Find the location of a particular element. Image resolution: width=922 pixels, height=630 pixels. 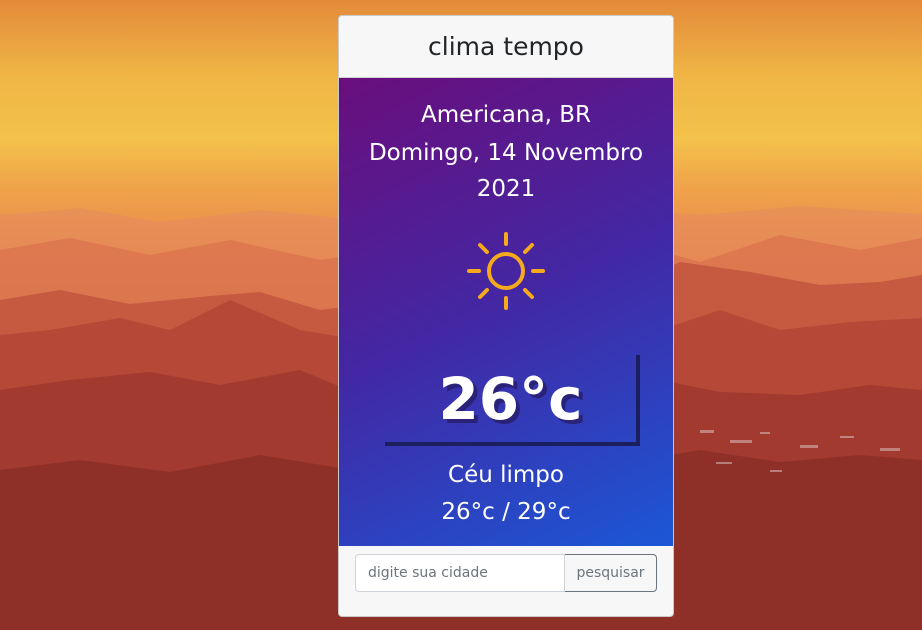

temperature-value: 26°c is located at coordinates (510, 399).